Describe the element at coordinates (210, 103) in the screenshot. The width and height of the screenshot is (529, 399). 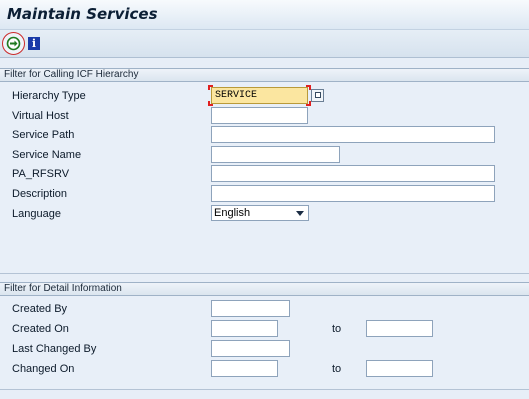
I see `focus-corner-bottom-left` at that location.